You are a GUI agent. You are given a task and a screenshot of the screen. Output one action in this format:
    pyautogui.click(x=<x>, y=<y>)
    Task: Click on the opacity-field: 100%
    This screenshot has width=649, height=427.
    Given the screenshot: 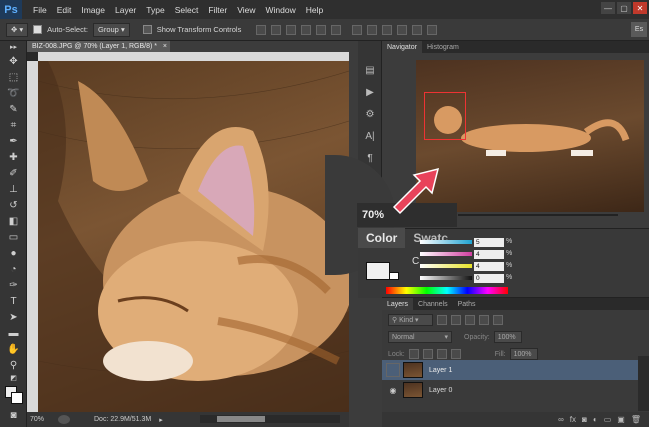 What is the action you would take?
    pyautogui.click(x=507, y=337)
    